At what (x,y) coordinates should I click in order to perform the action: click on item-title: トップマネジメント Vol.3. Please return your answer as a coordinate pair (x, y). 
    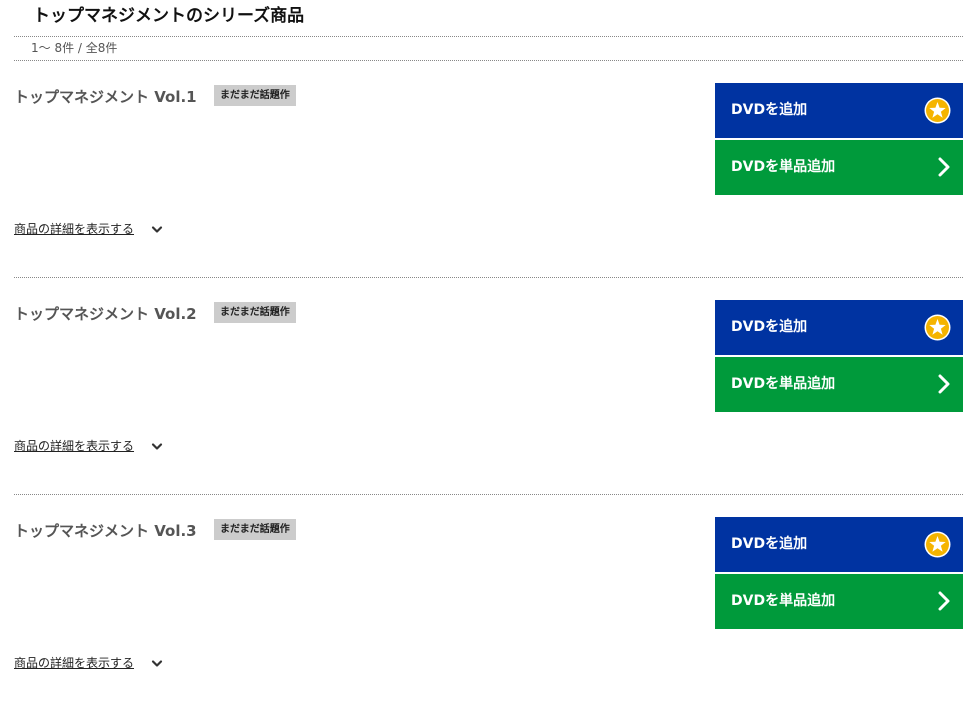
    Looking at the image, I should click on (105, 531).